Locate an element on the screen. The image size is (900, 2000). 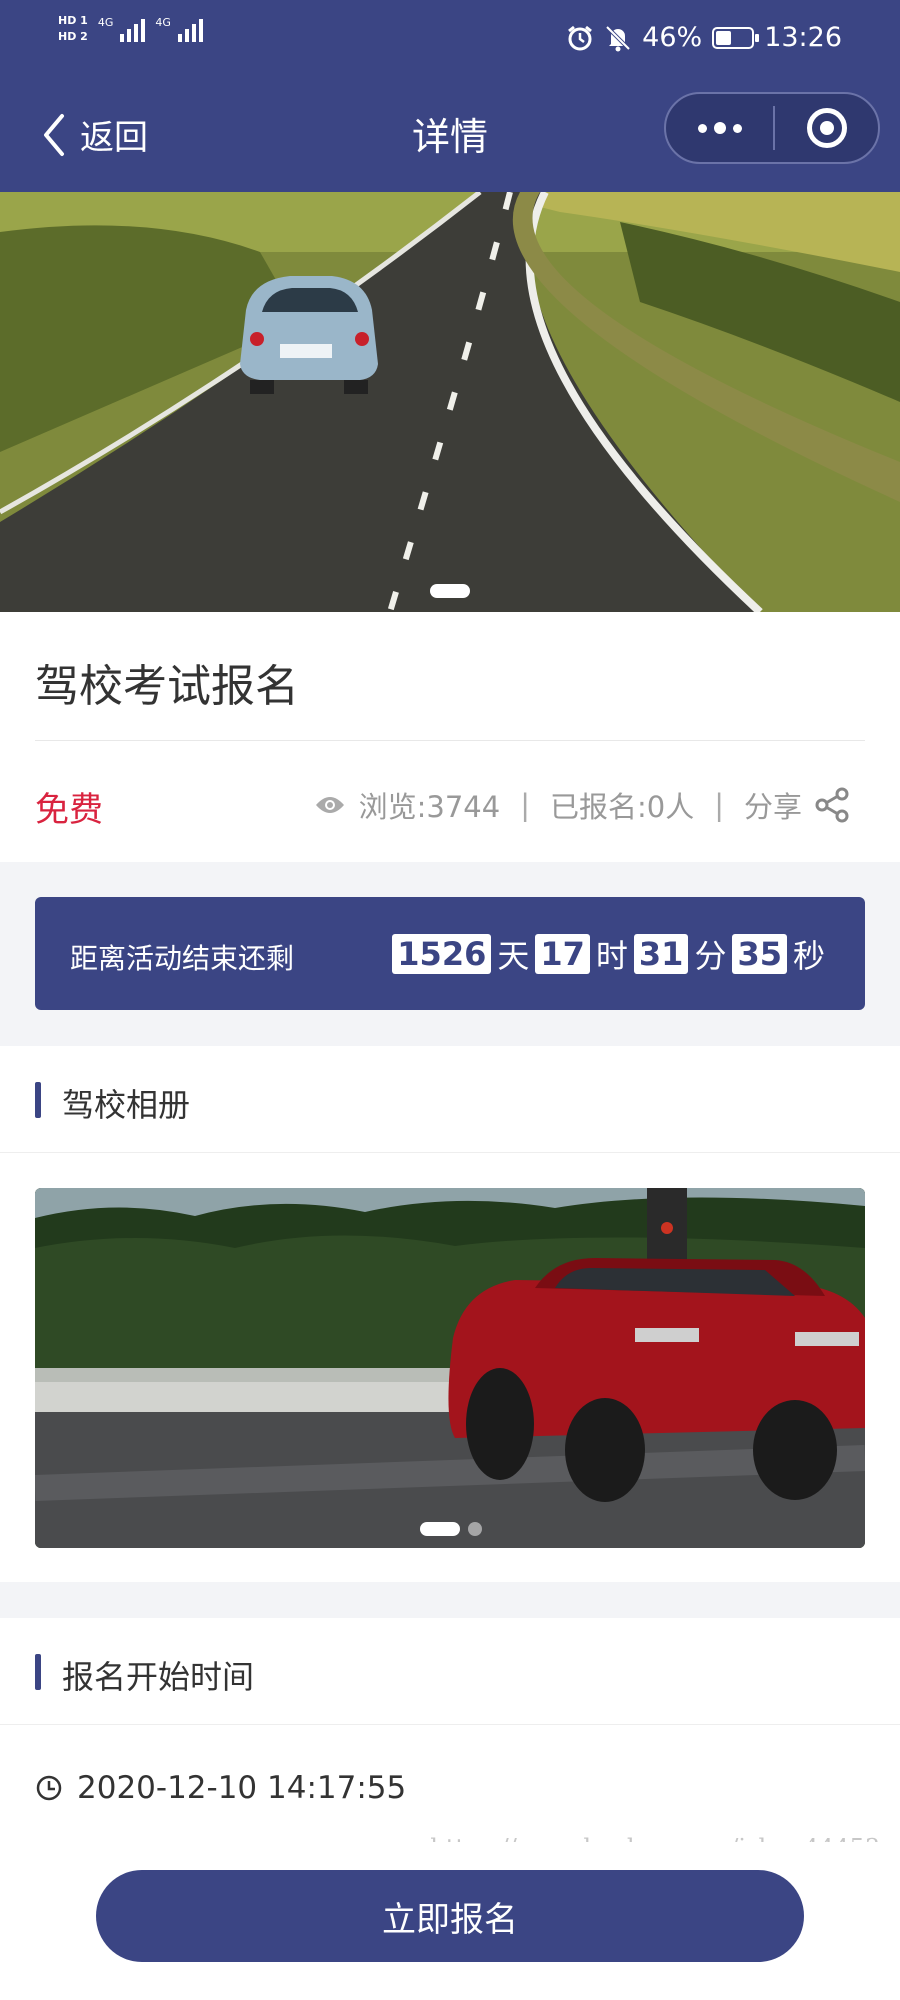
section-title: 驾校相册 is located at coordinates (126, 1105).